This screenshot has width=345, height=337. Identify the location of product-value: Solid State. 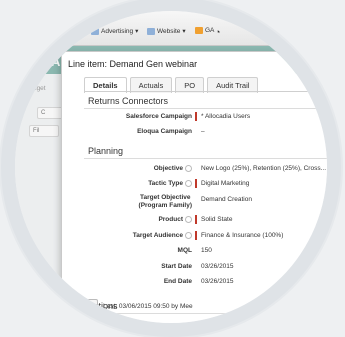
(216, 219).